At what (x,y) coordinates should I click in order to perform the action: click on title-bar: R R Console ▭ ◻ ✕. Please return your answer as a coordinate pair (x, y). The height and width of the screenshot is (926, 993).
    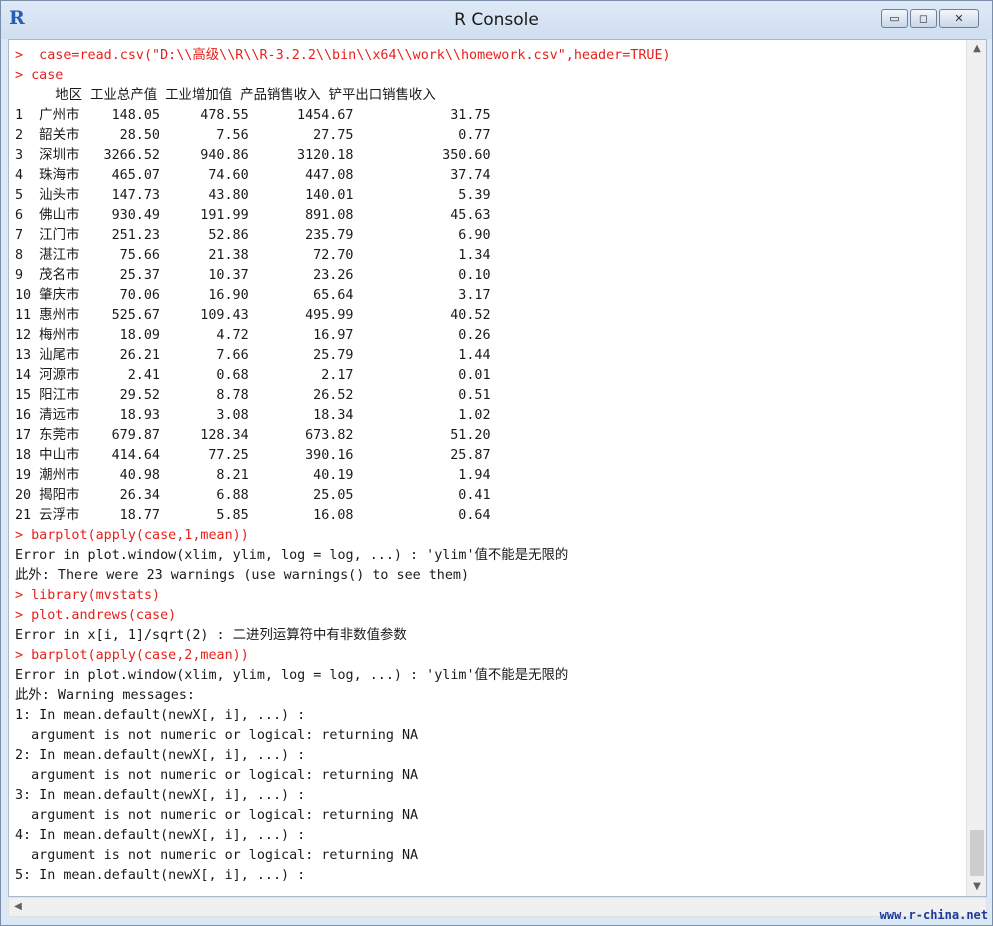
    Looking at the image, I should click on (496, 20).